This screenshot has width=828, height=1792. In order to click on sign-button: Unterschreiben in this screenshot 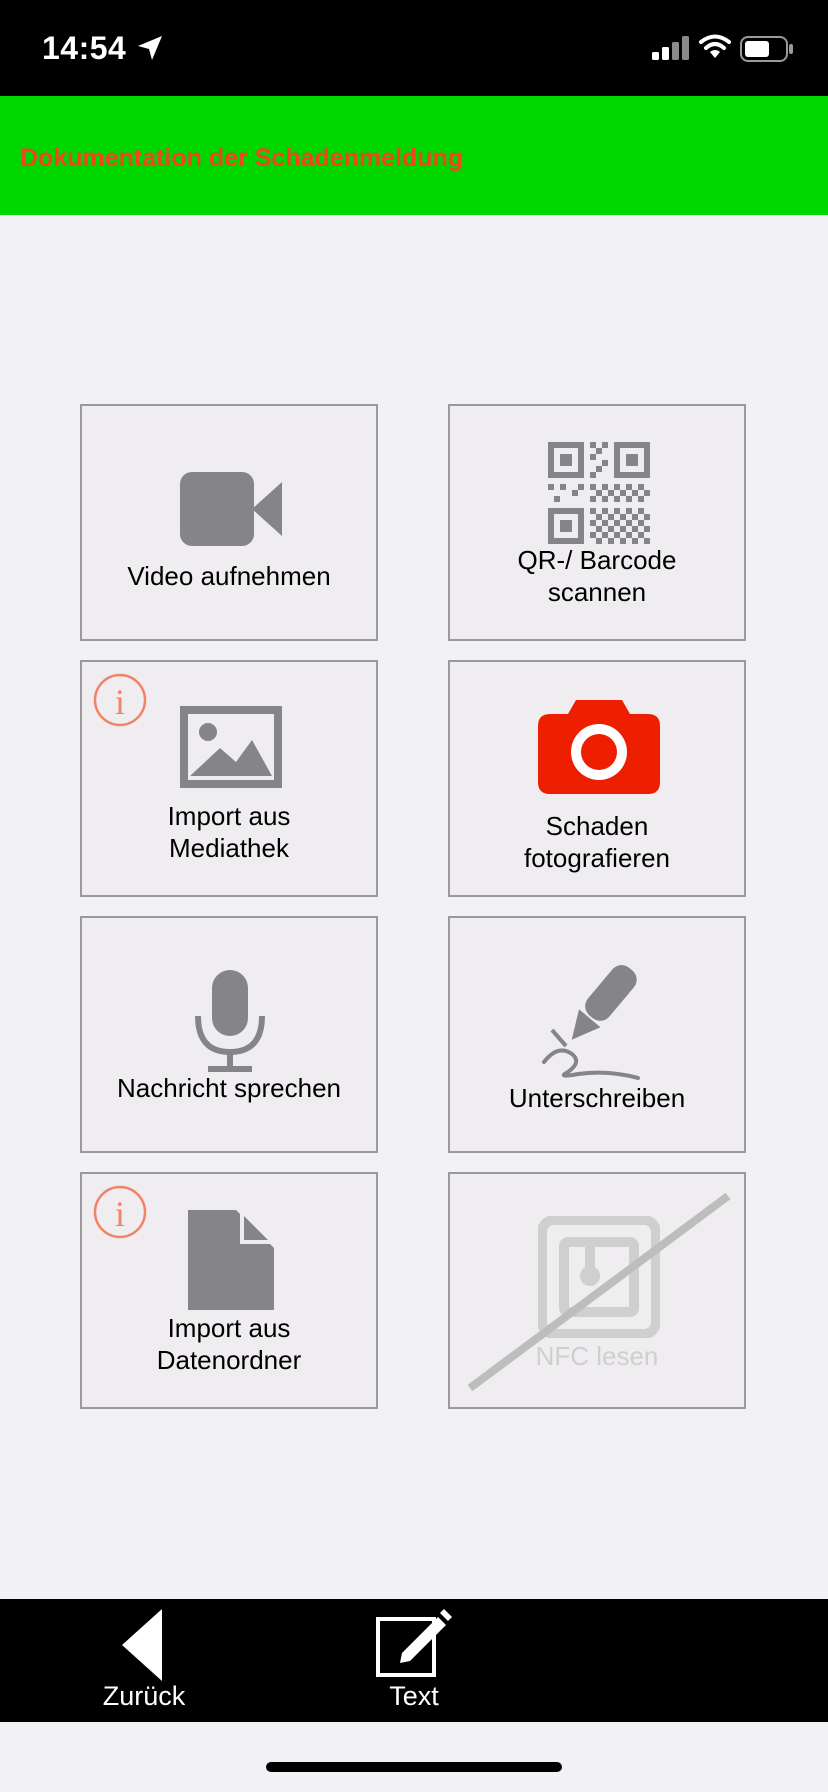, I will do `click(597, 1034)`.